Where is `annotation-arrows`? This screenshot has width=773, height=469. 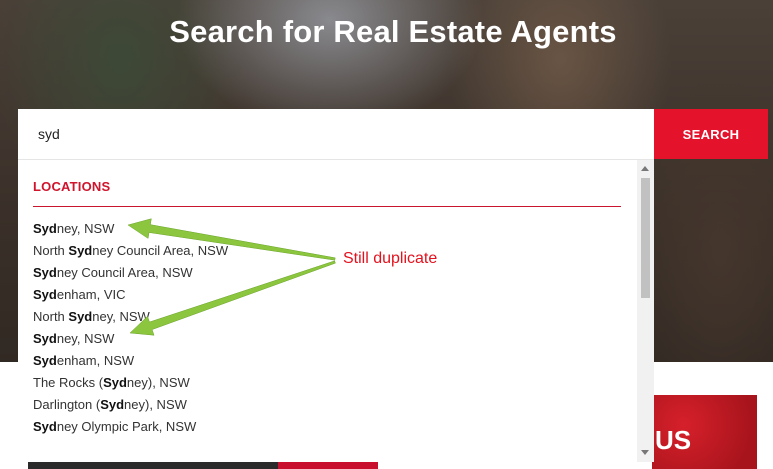 annotation-arrows is located at coordinates (231, 277).